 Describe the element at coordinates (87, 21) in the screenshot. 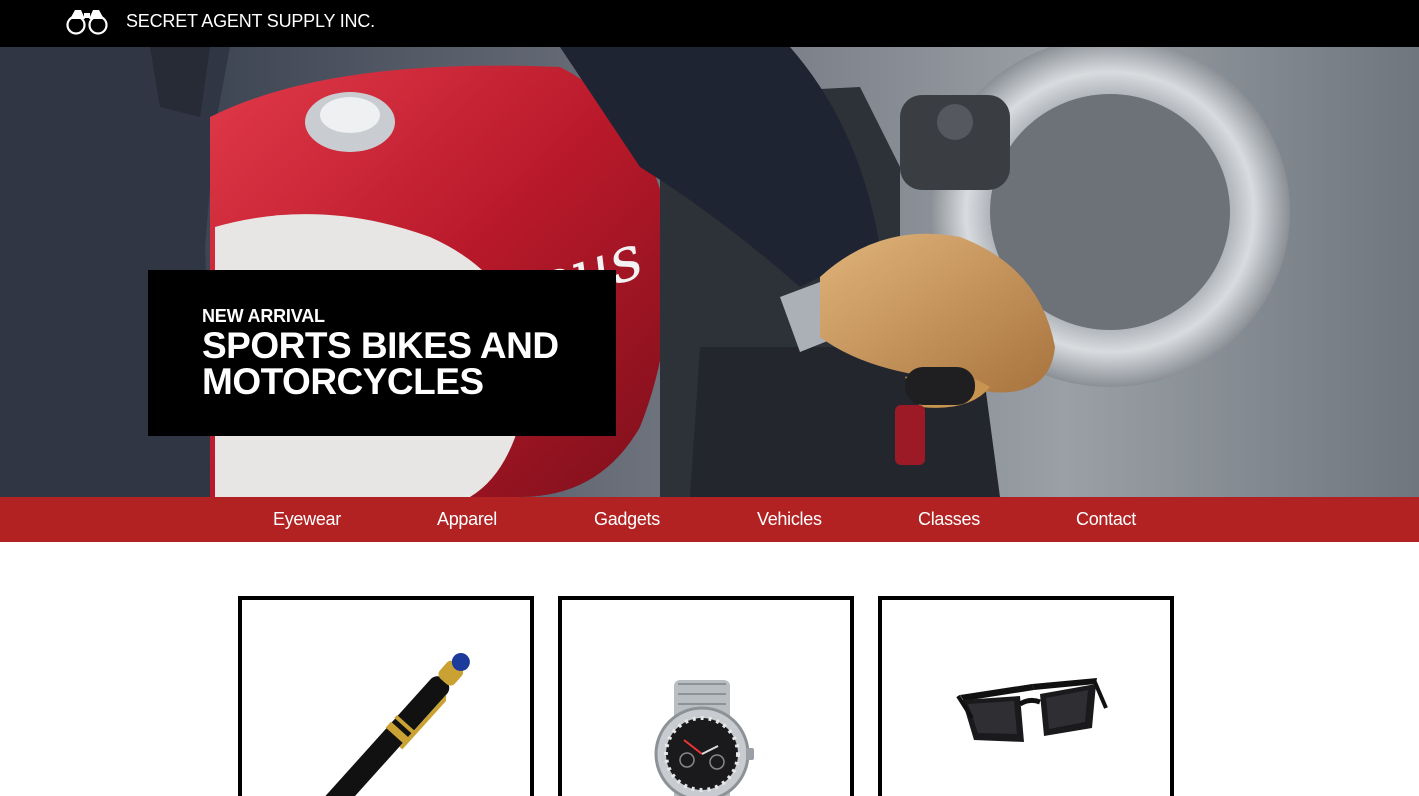

I see `binoculars-icon` at that location.